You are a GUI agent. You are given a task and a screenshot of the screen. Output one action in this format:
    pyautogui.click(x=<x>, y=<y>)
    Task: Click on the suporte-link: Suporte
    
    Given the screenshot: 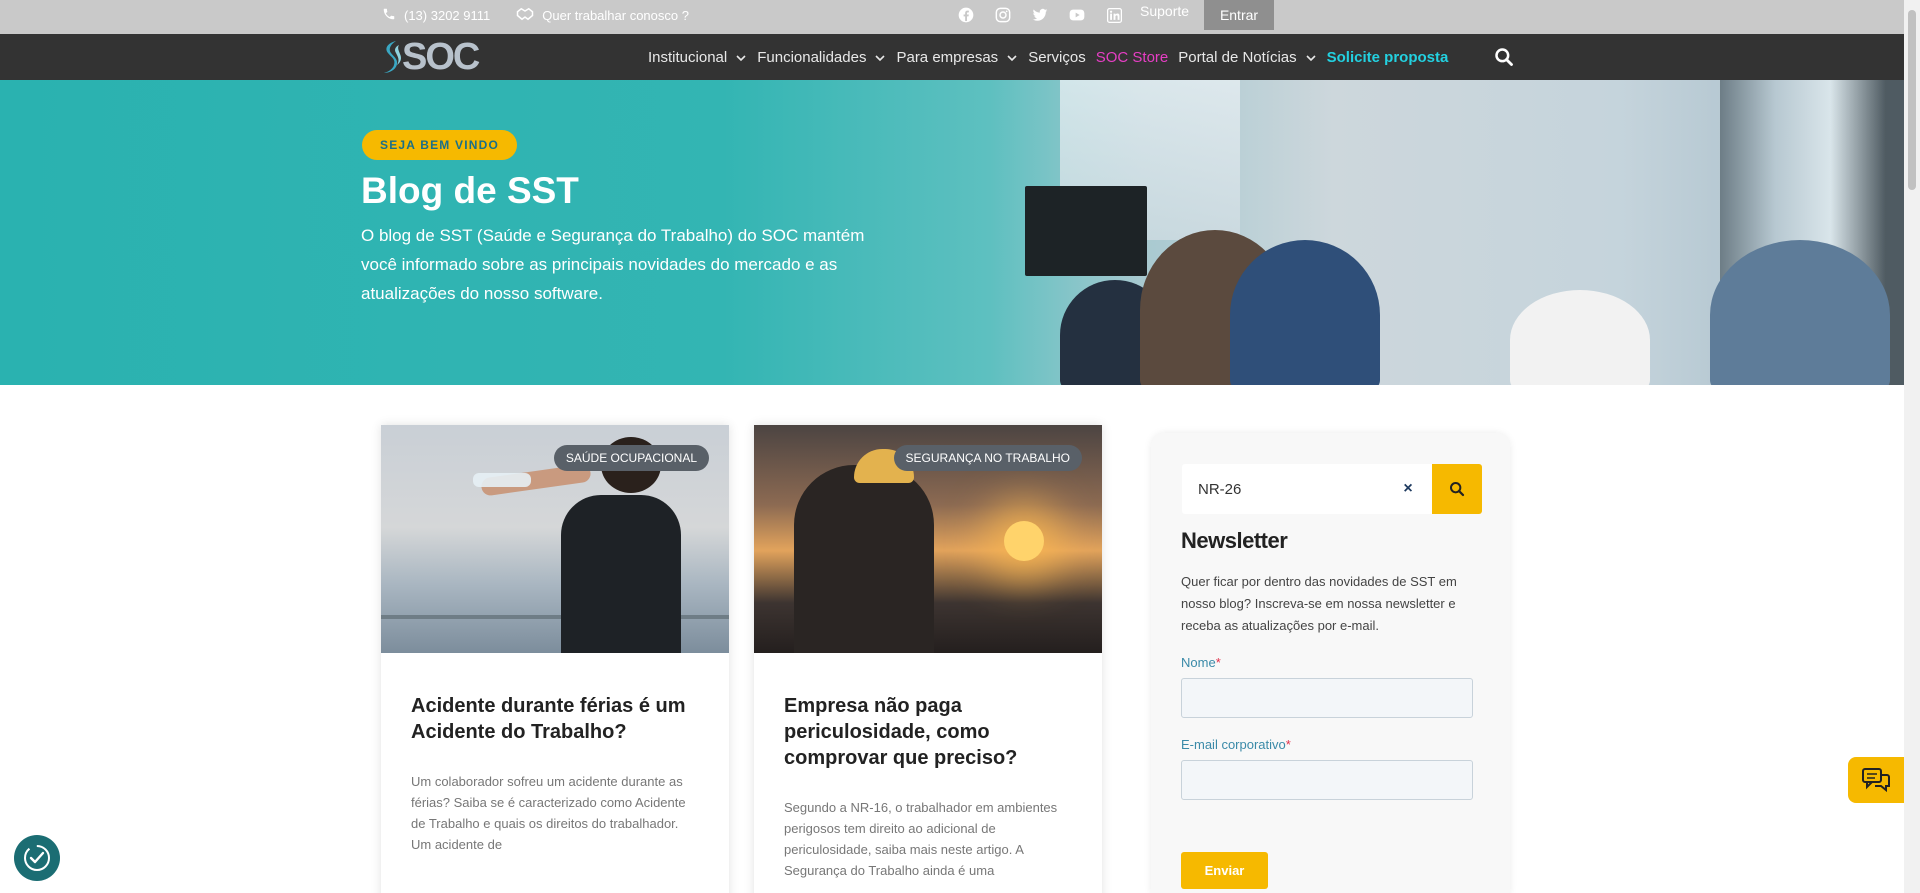 What is the action you would take?
    pyautogui.click(x=1164, y=11)
    